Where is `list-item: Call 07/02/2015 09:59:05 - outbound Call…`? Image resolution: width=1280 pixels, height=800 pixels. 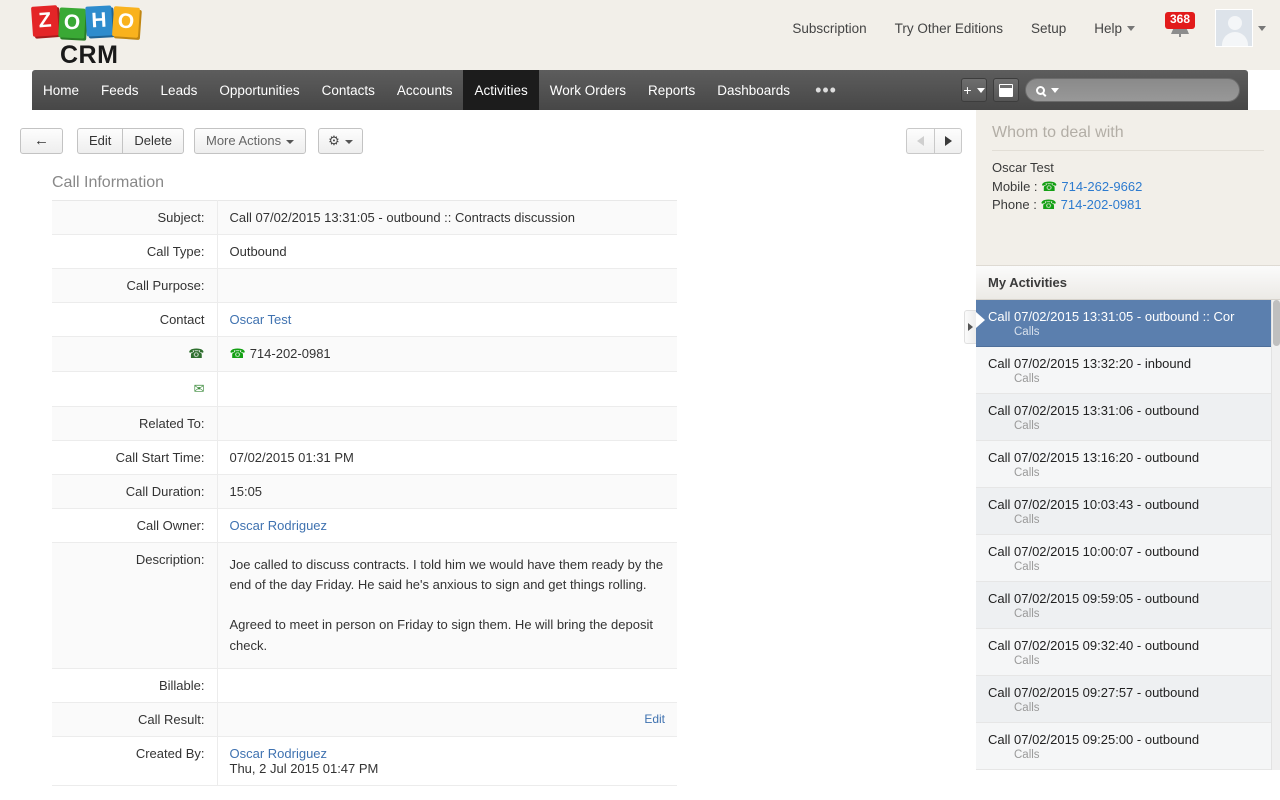 list-item: Call 07/02/2015 09:59:05 - outbound Call… is located at coordinates (1128, 605).